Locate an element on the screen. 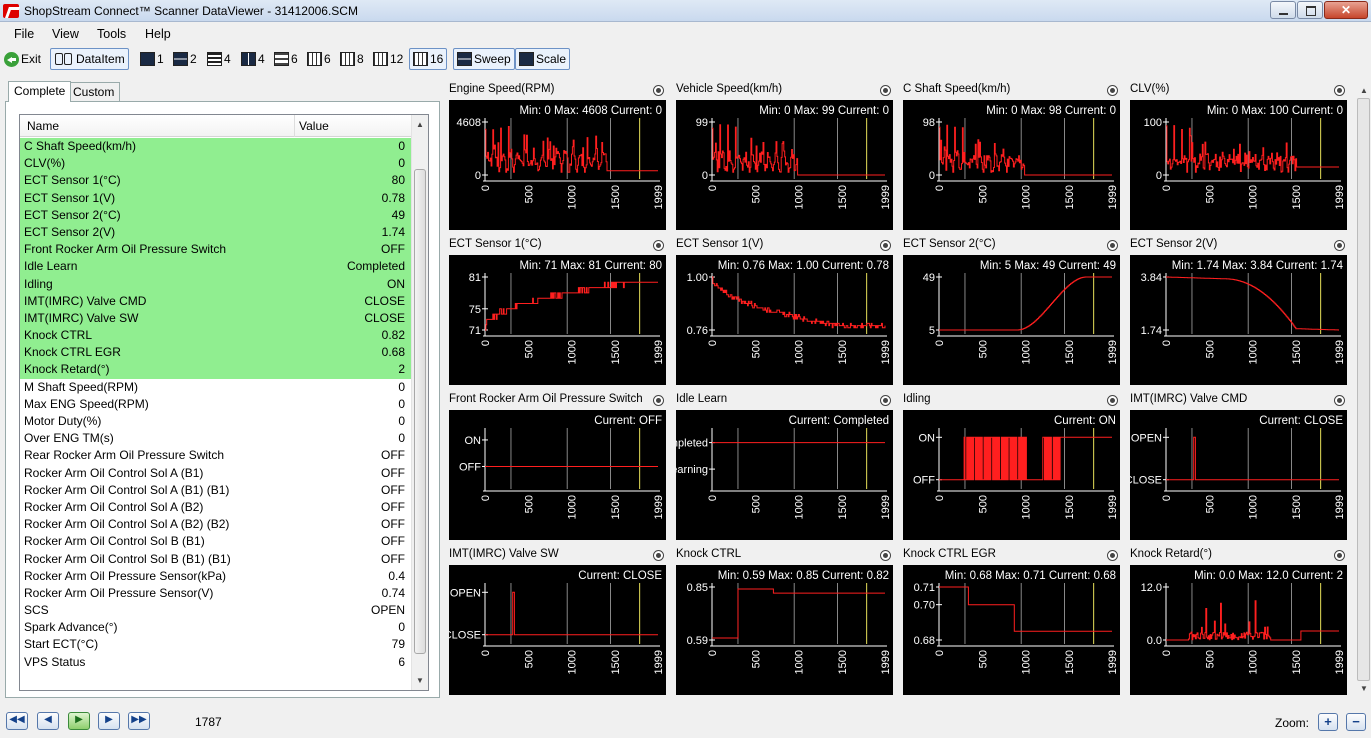 This screenshot has height=738, width=1371. list-row: Rocker Arm Oil Pressure Sensor(kPa) 0.4 is located at coordinates (216, 576).